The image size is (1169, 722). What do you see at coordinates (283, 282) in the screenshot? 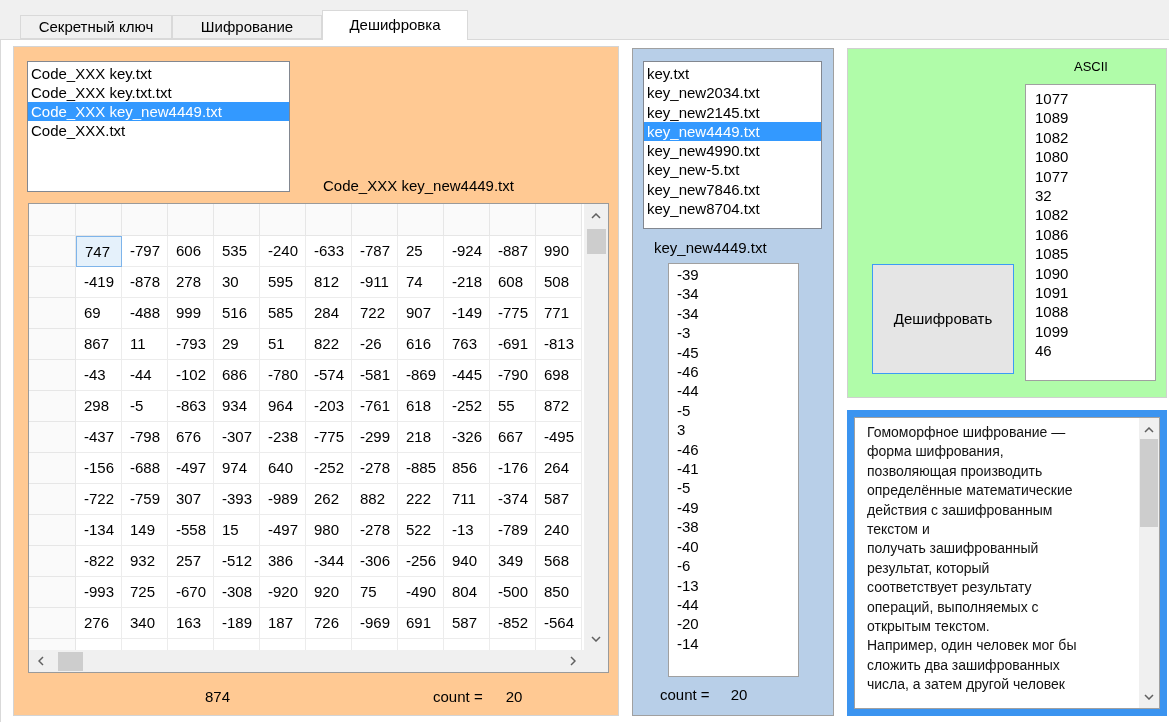
I see `table-cell: 595` at bounding box center [283, 282].